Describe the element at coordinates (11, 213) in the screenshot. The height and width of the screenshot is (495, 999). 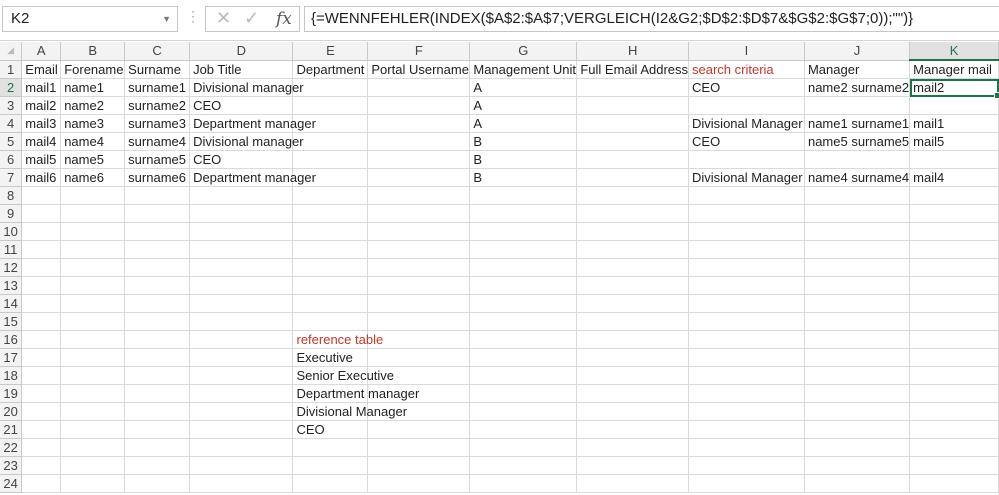
I see `row-header-9: 9` at that location.